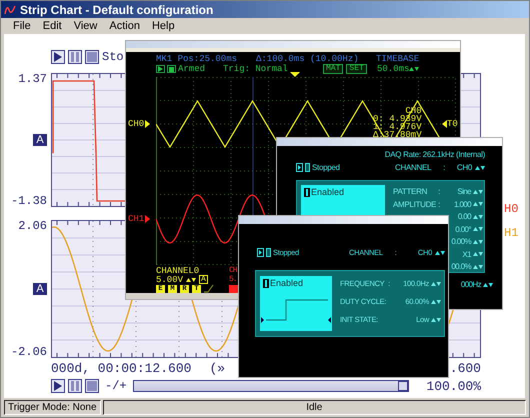  What do you see at coordinates (512, 209) in the screenshot?
I see `legend-label: H0` at bounding box center [512, 209].